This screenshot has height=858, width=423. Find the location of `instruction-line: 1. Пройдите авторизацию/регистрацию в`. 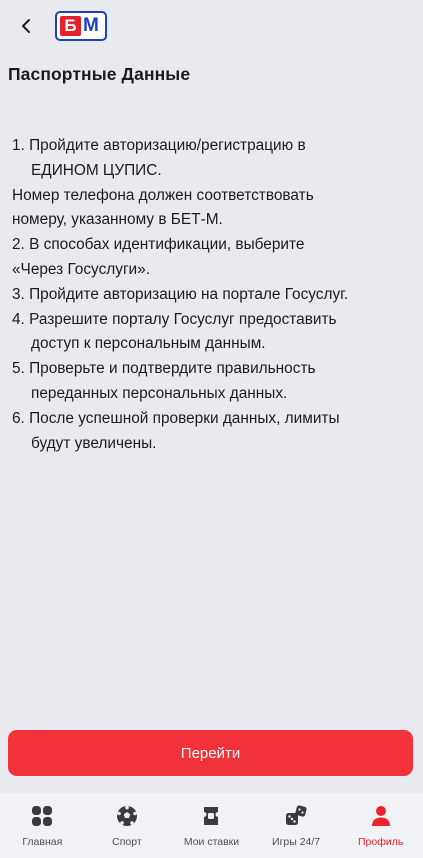

instruction-line: 1. Пройдите авторизацию/регистрацию в is located at coordinates (159, 145).